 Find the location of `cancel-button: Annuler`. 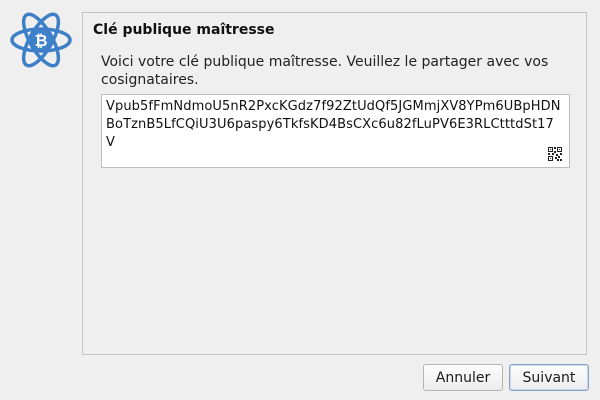

cancel-button: Annuler is located at coordinates (463, 377).